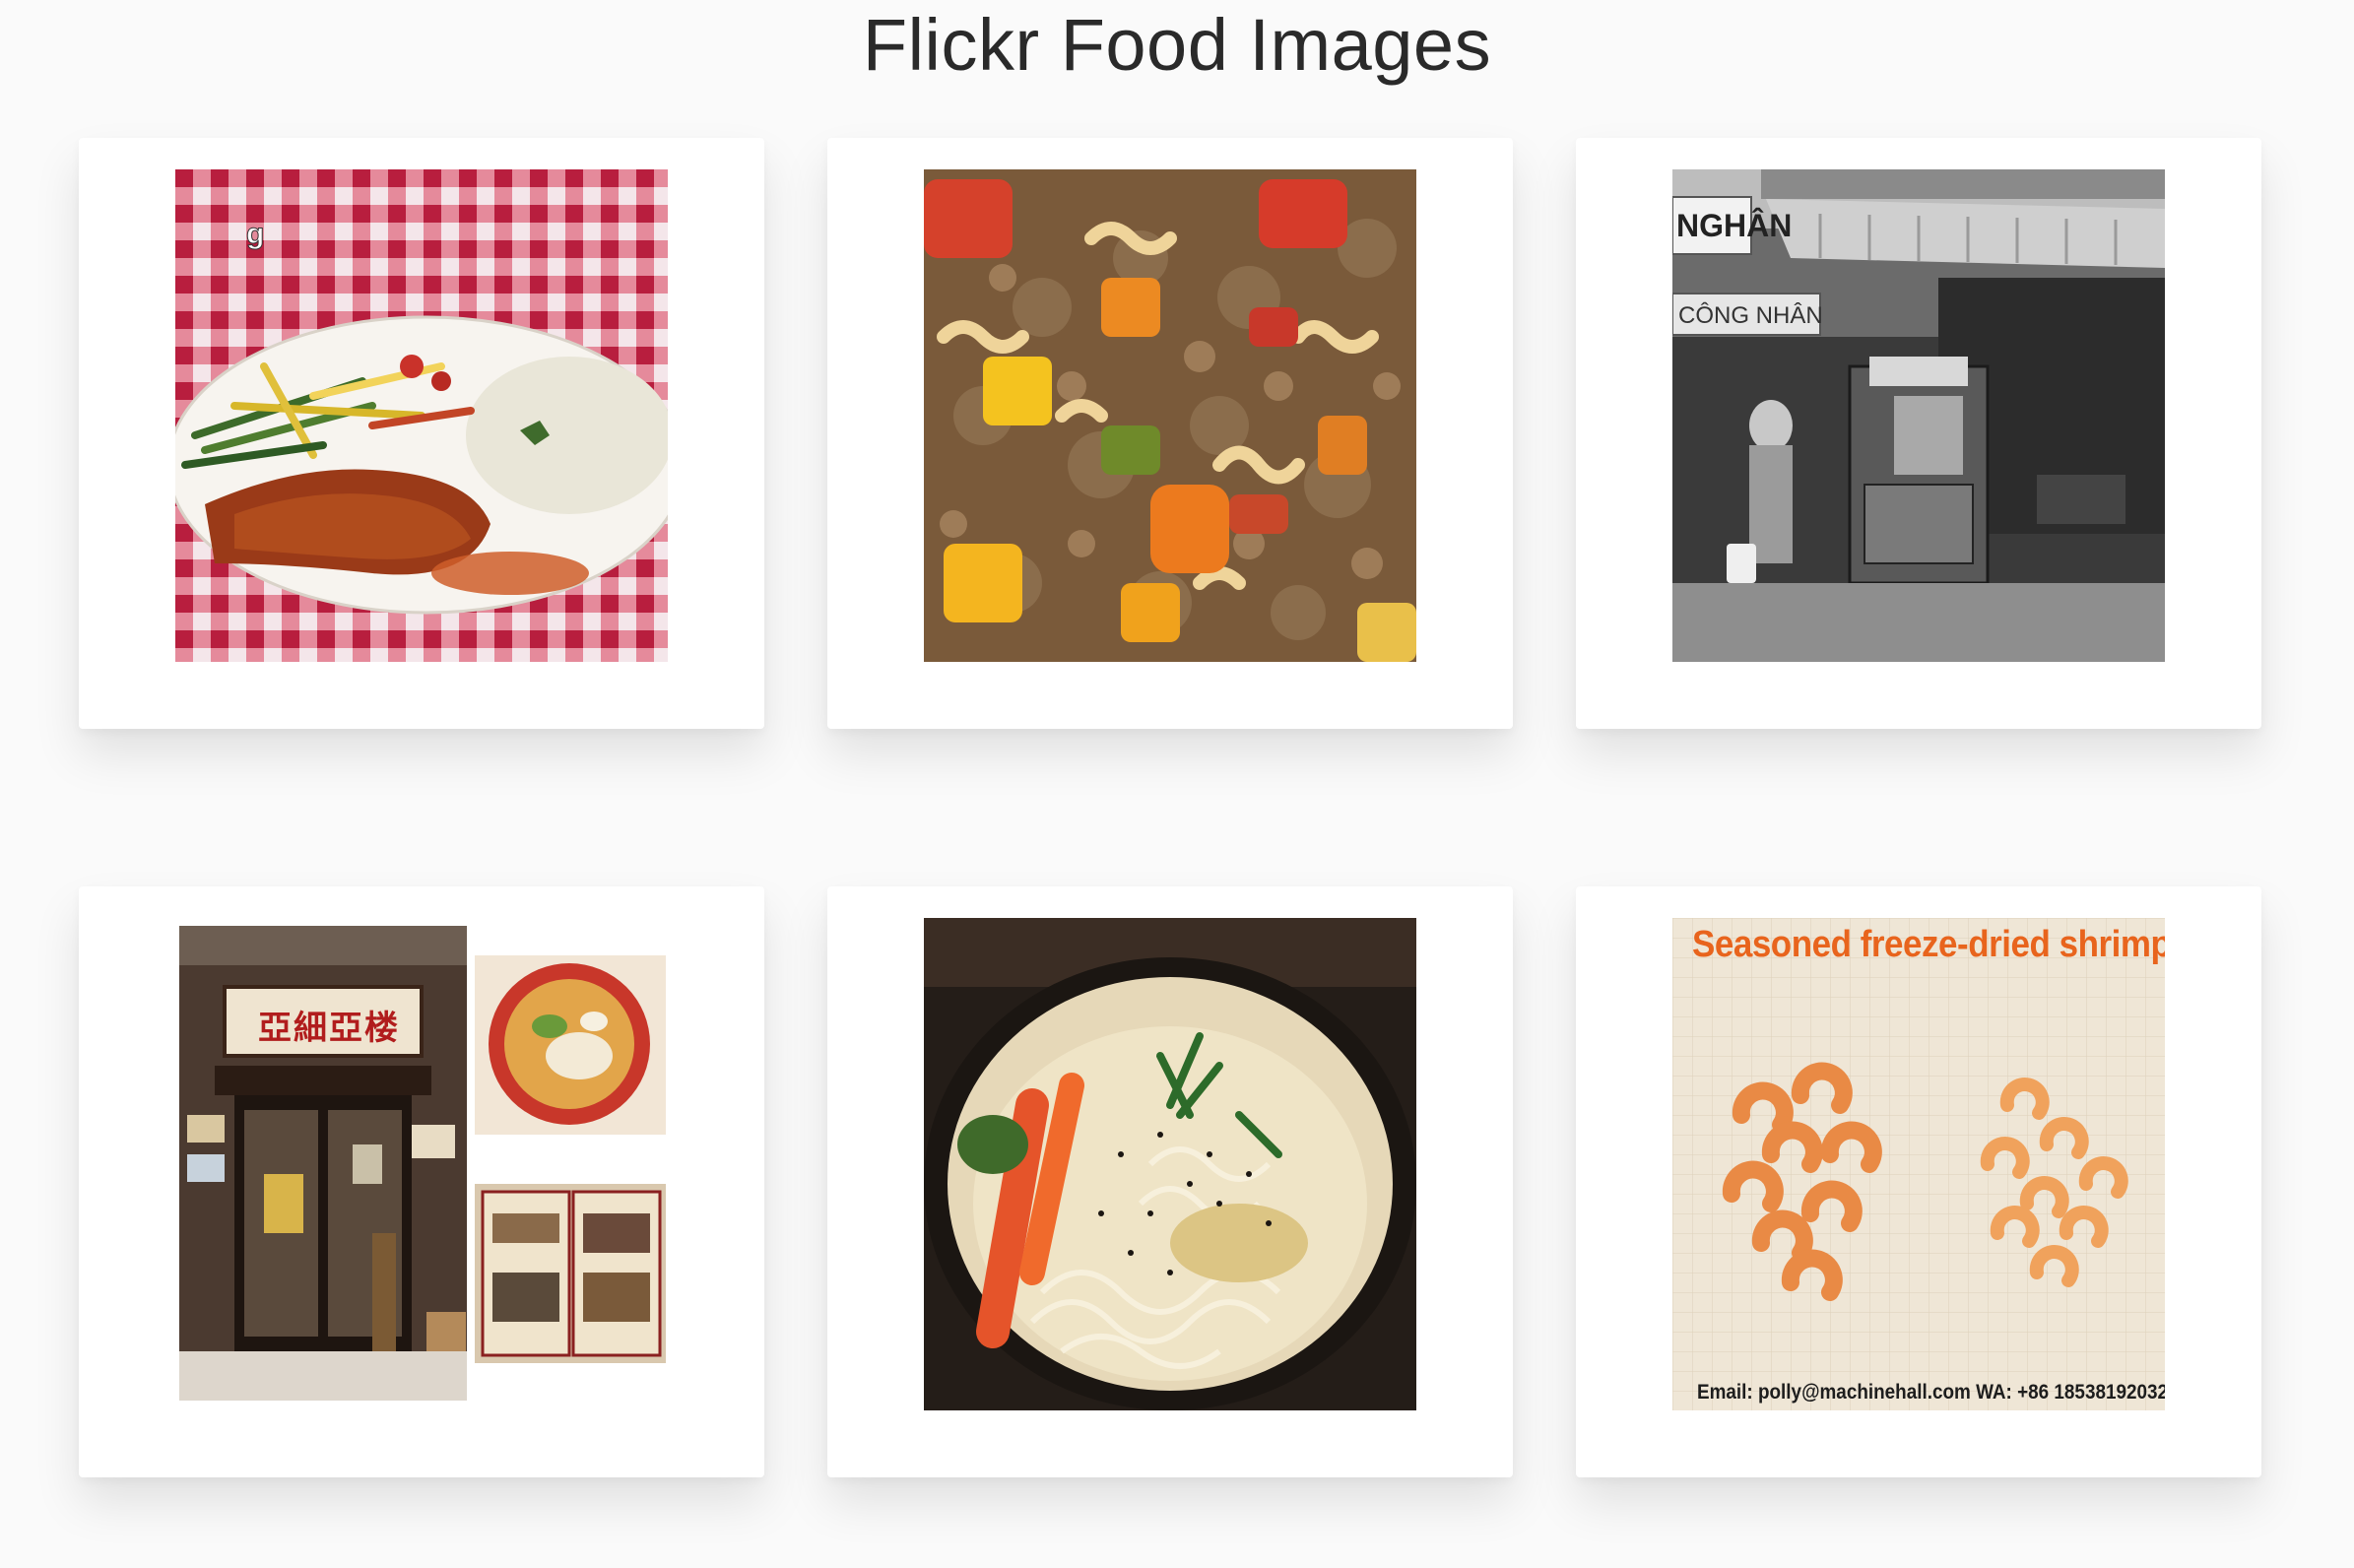  What do you see at coordinates (1734, 226) in the screenshot?
I see `shop-sign-1: NGHÂN` at bounding box center [1734, 226].